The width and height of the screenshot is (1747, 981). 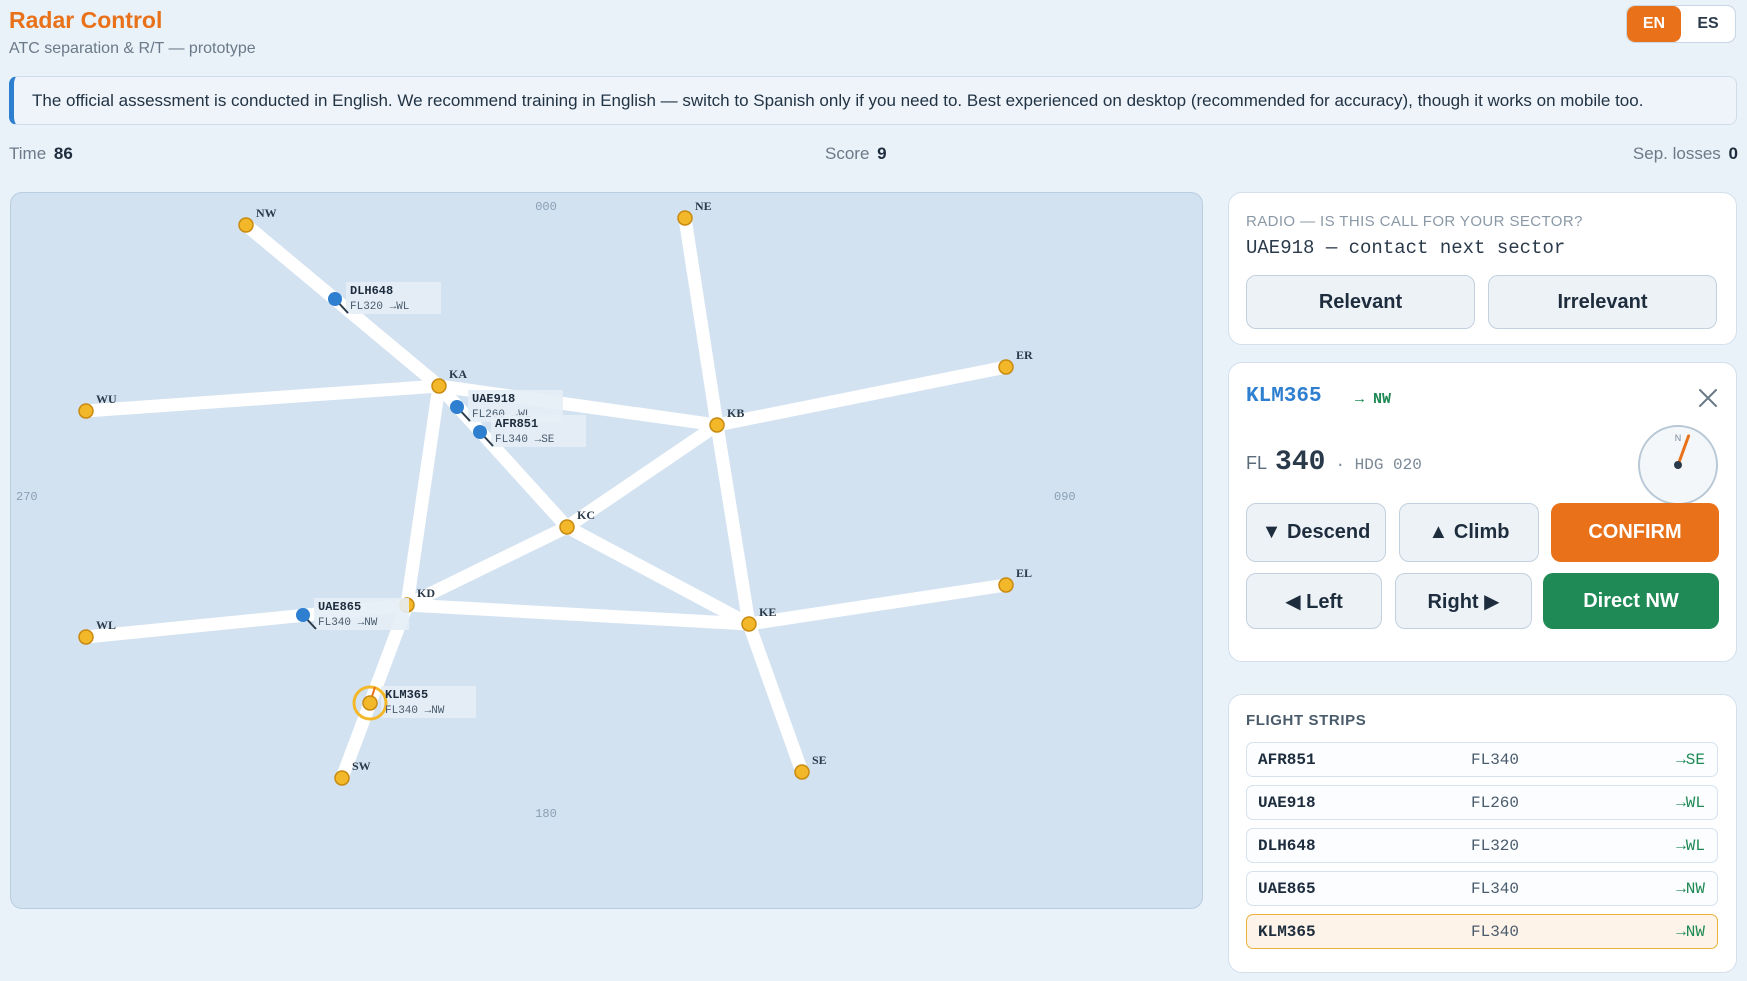 What do you see at coordinates (348, 623) in the screenshot?
I see `aircraft-info-label-uae865: FL340 →NW` at bounding box center [348, 623].